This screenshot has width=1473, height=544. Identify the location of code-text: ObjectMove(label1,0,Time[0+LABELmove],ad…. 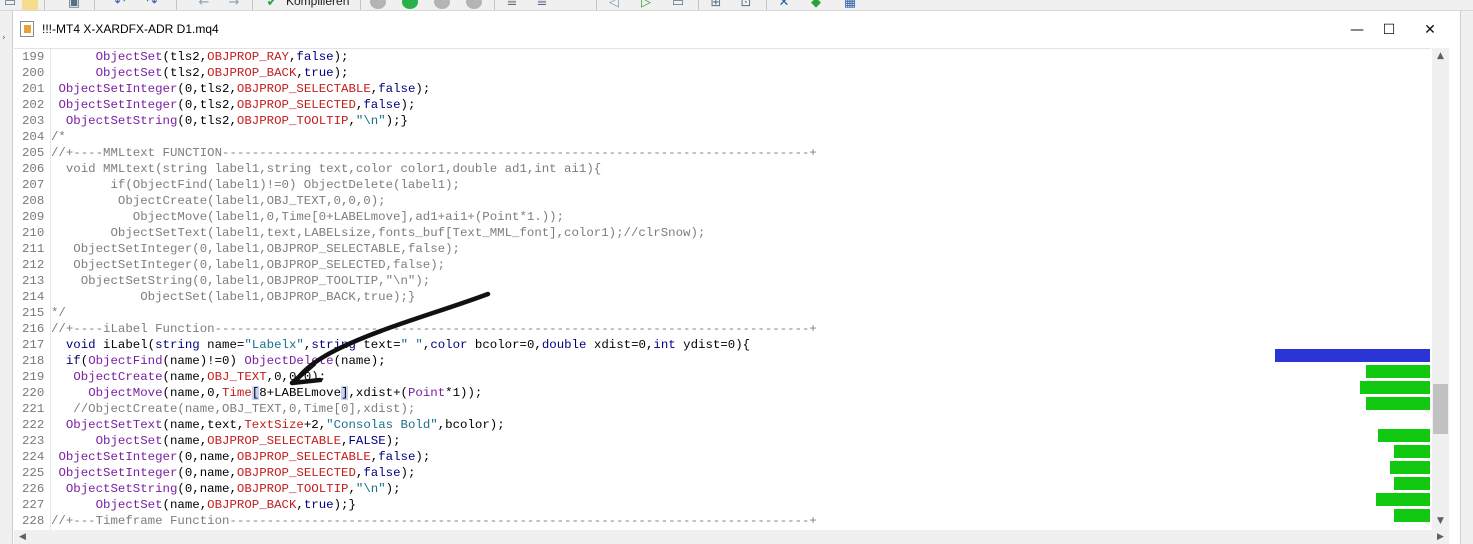
(307, 217).